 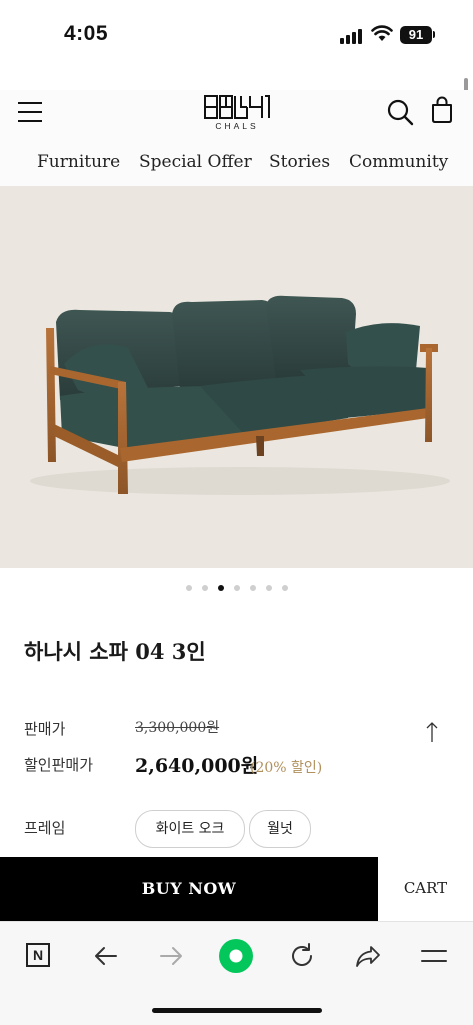 I want to click on battery-indicator: 91, so click(x=416, y=35).